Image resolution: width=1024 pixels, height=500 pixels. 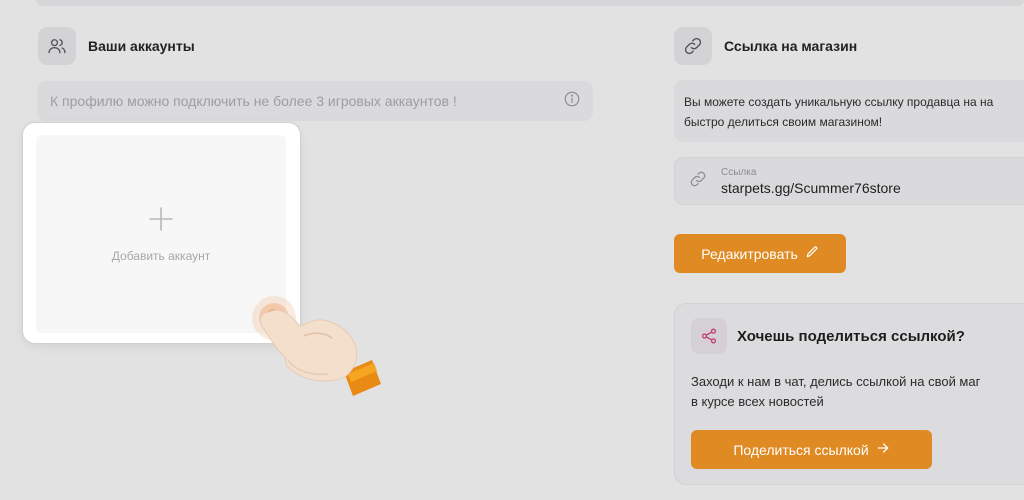 What do you see at coordinates (791, 46) in the screenshot?
I see `store-link-title: Ссылка на магазин` at bounding box center [791, 46].